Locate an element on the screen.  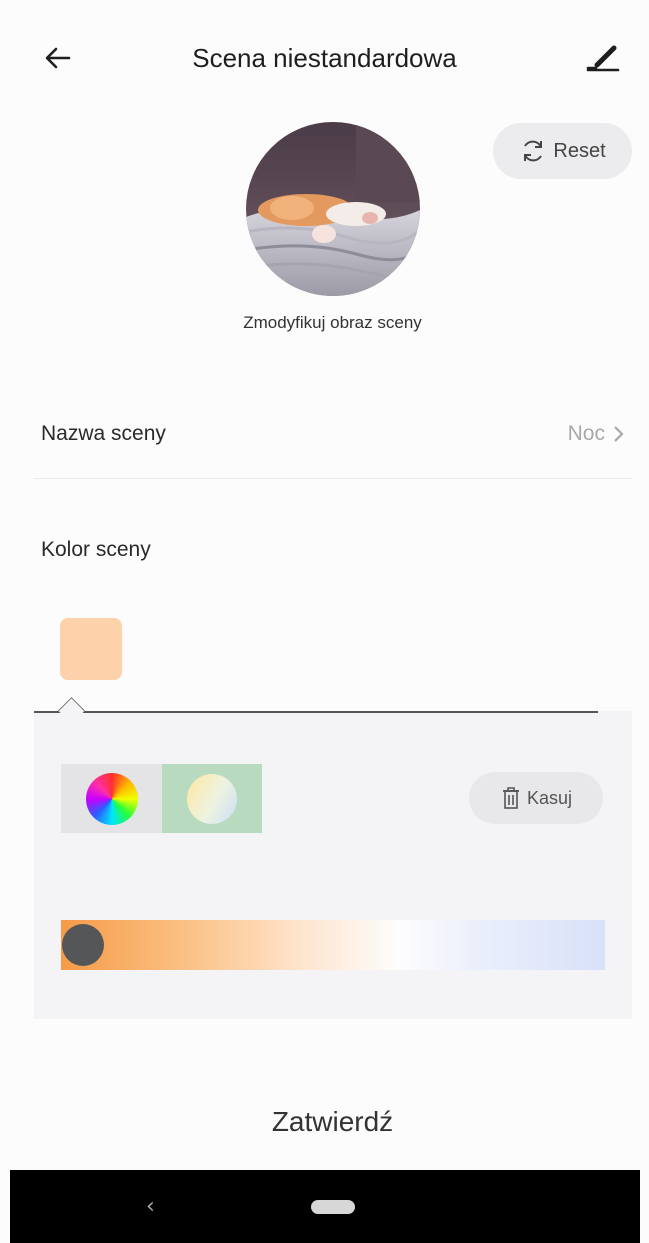
color-wheel-icon is located at coordinates (111, 798).